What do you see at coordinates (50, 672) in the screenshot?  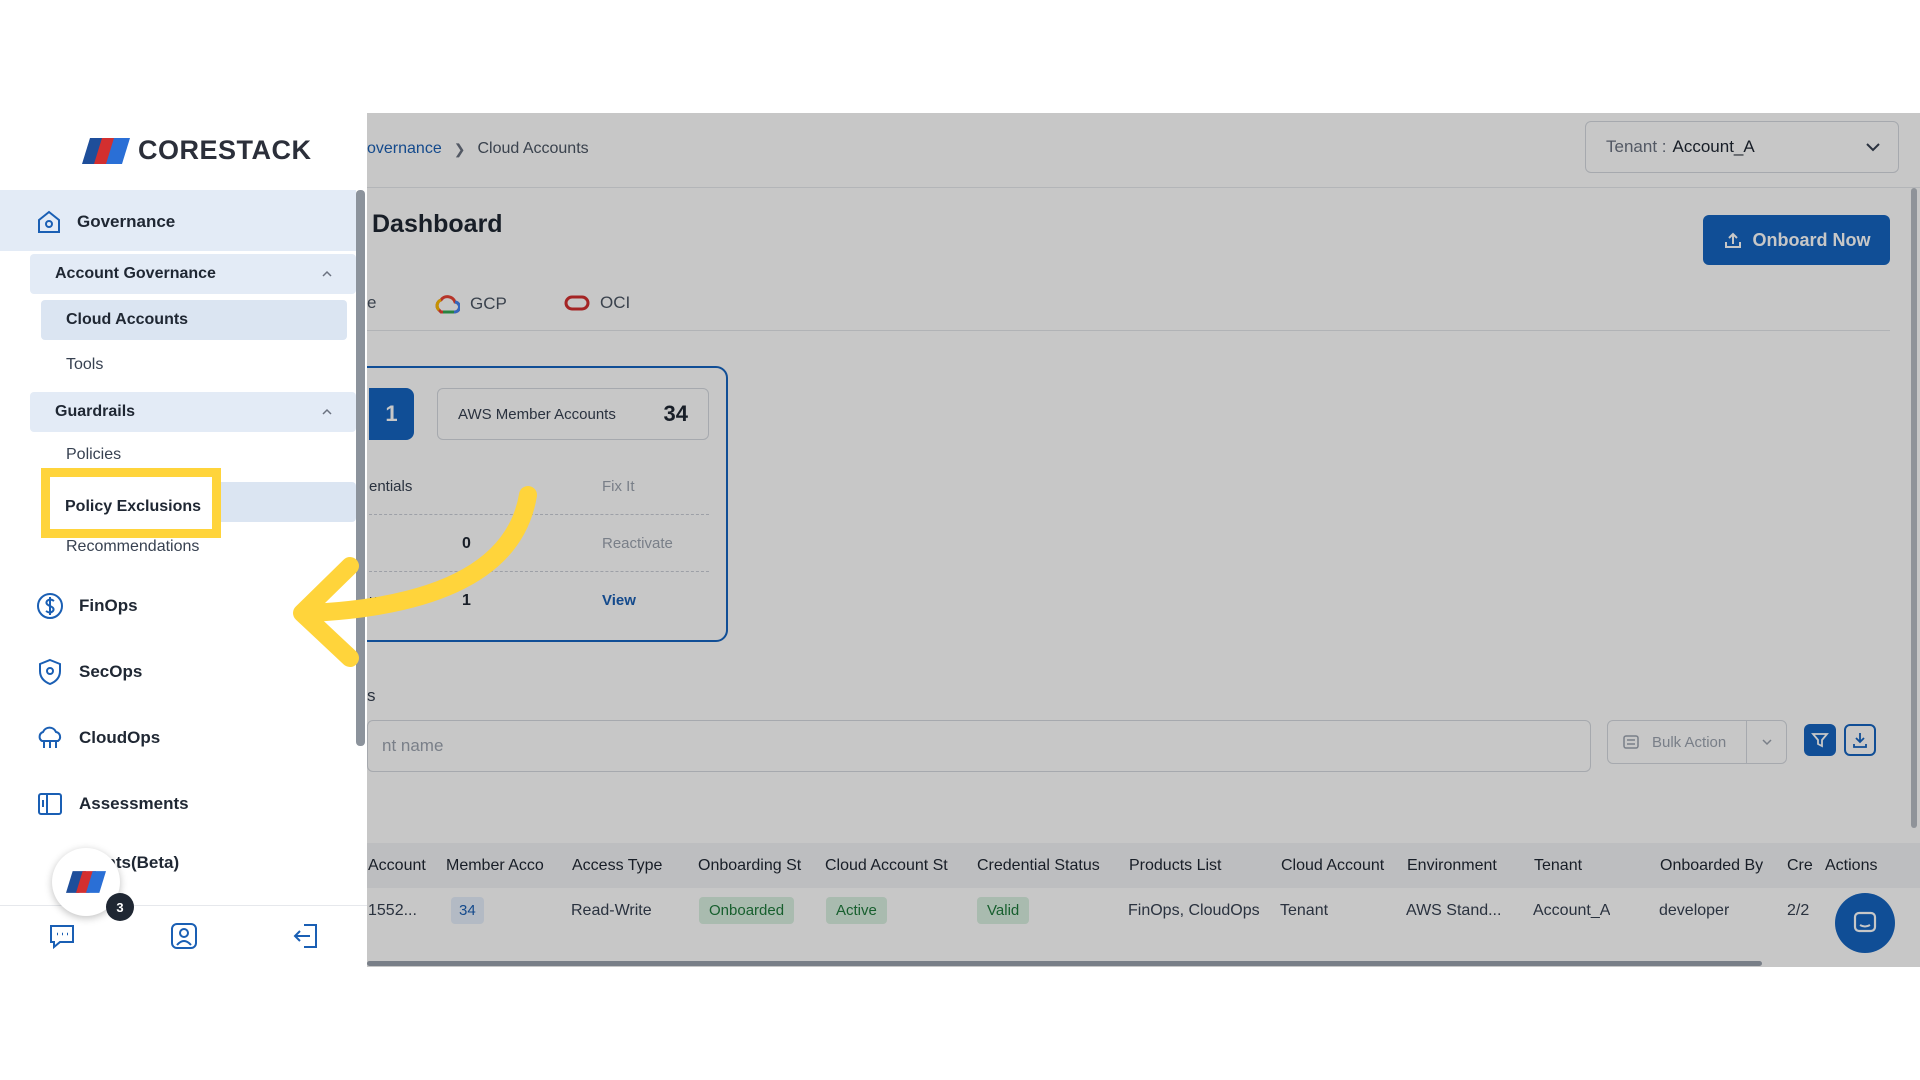 I see `shield-icon` at bounding box center [50, 672].